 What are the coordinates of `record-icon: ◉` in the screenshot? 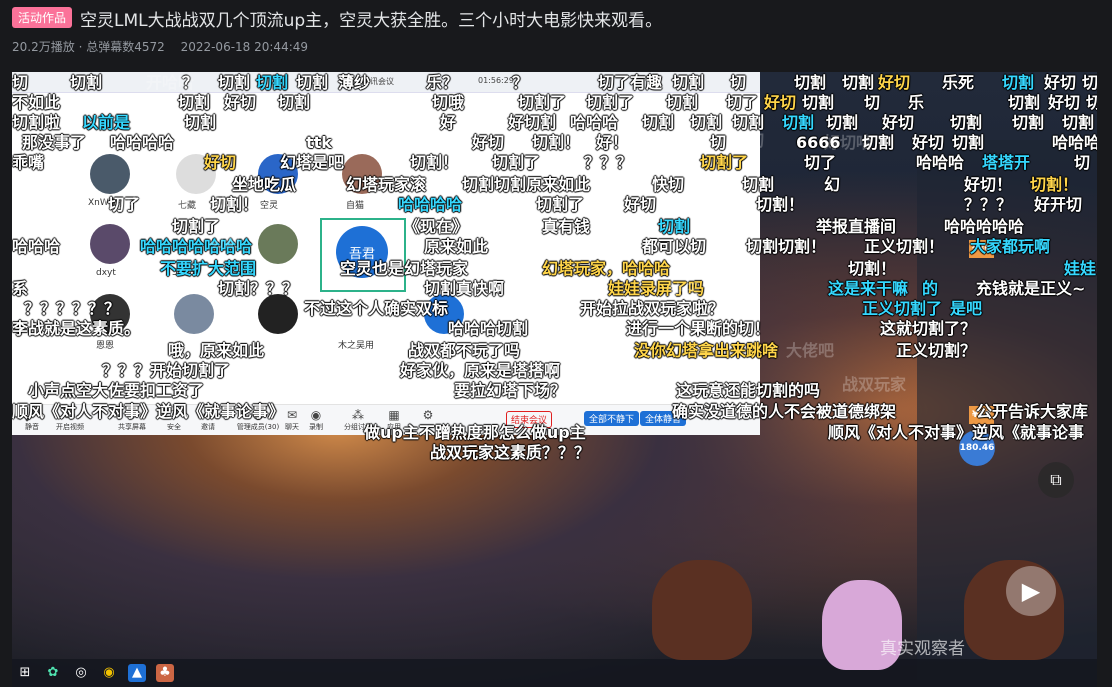 It's located at (316, 415).